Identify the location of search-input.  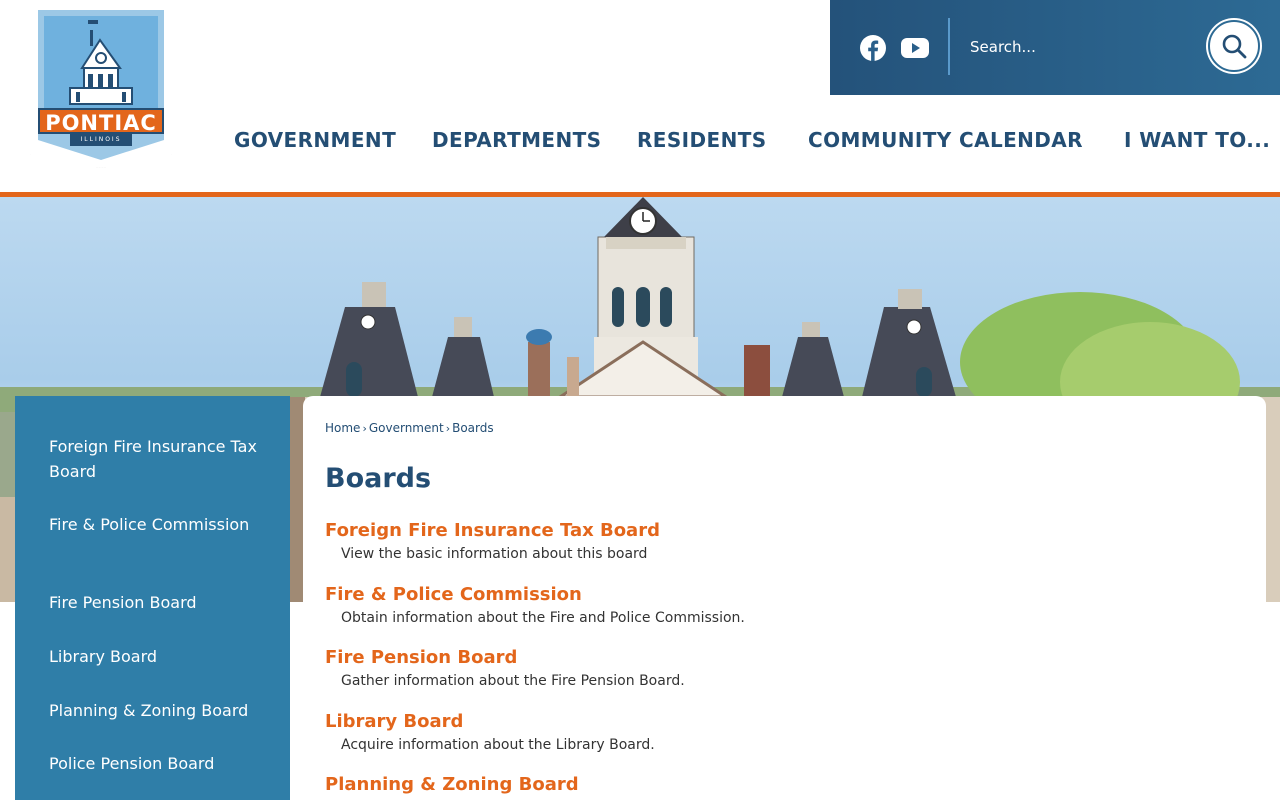
(1080, 47).